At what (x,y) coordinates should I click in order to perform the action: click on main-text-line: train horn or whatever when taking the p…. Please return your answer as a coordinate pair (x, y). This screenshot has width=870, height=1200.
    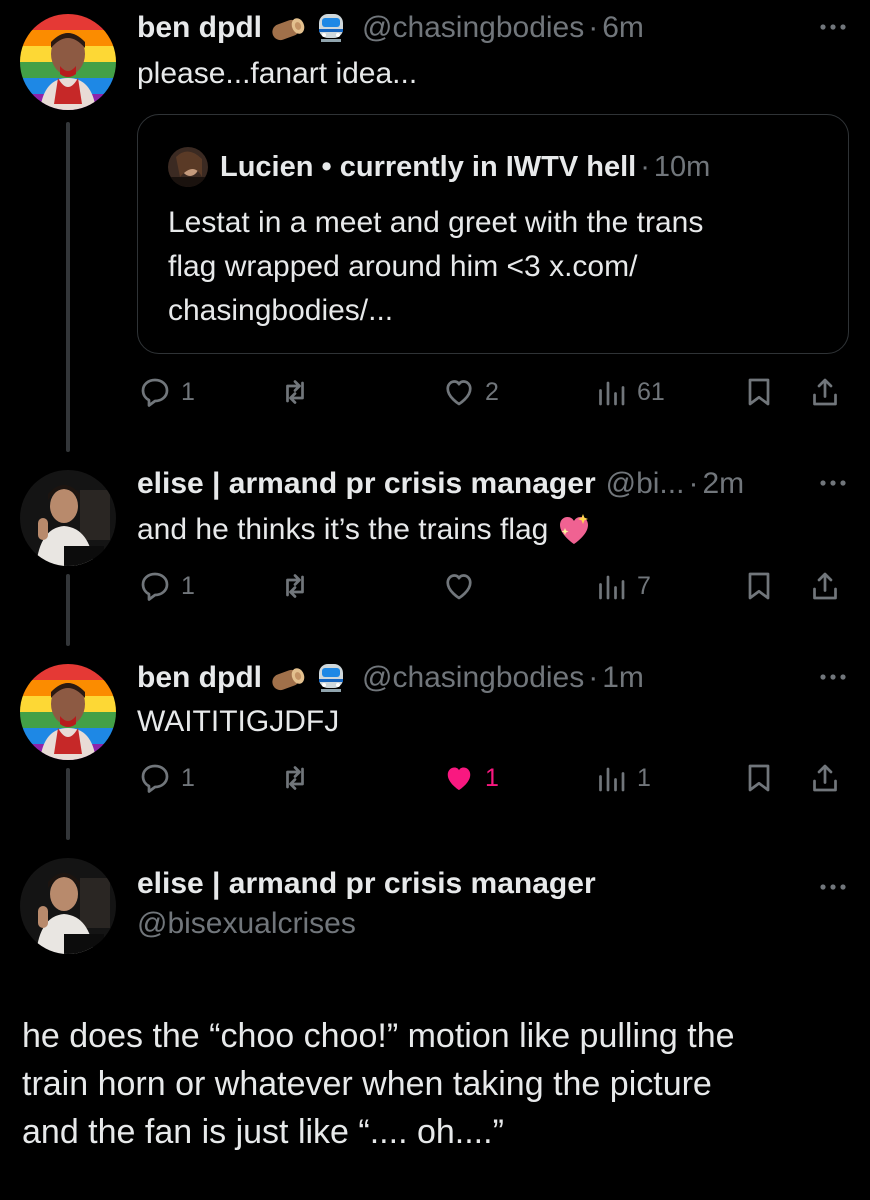
    Looking at the image, I should click on (367, 1084).